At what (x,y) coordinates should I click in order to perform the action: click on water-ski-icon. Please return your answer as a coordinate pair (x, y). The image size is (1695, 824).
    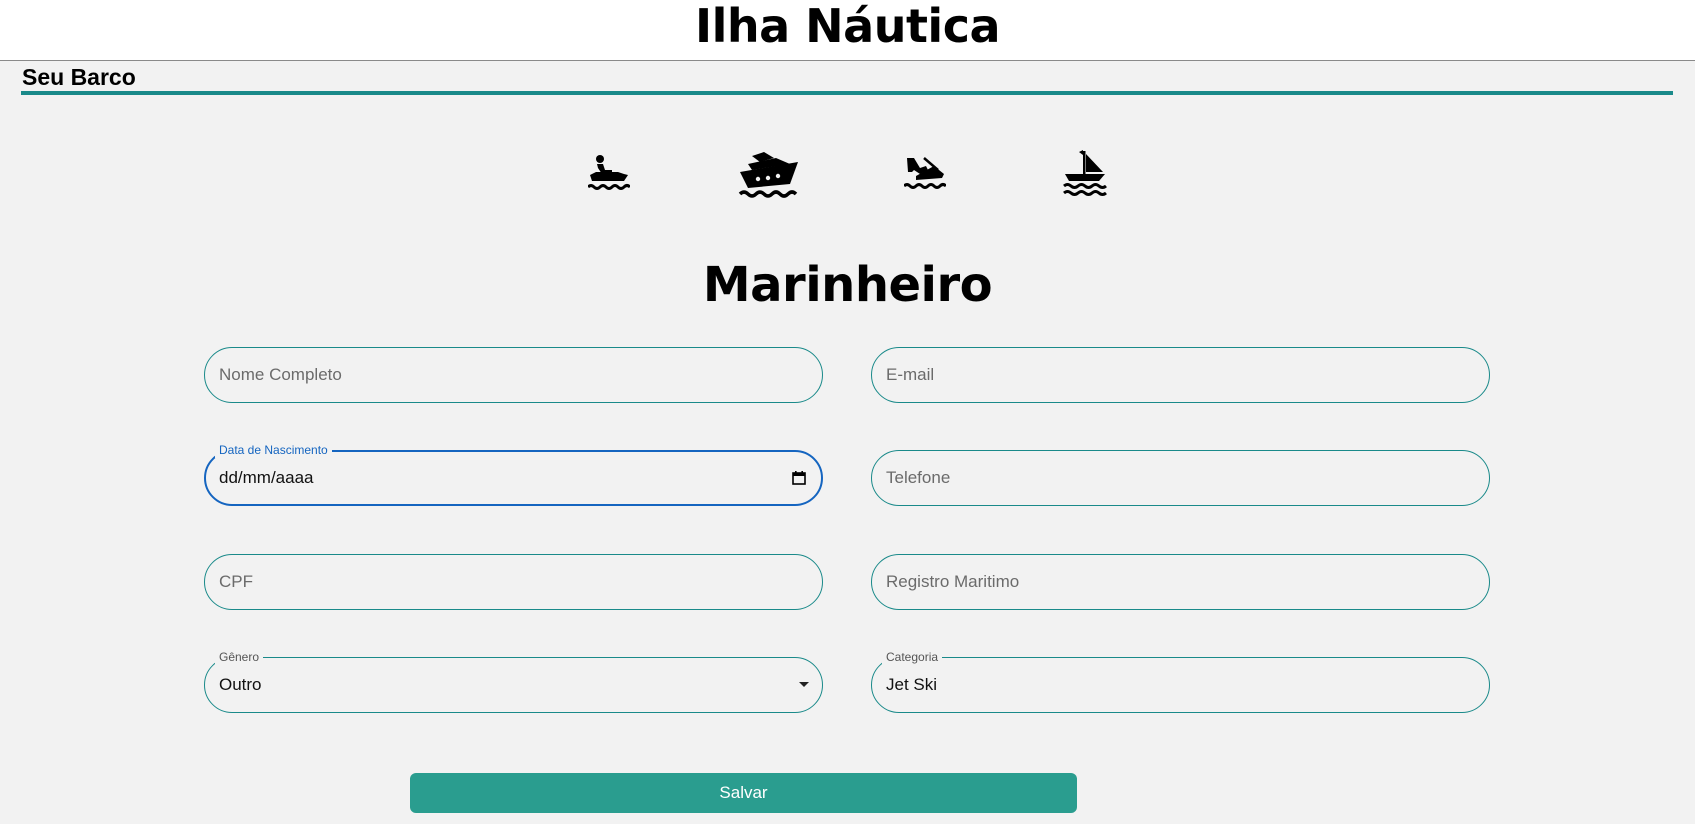
    Looking at the image, I should click on (925, 176).